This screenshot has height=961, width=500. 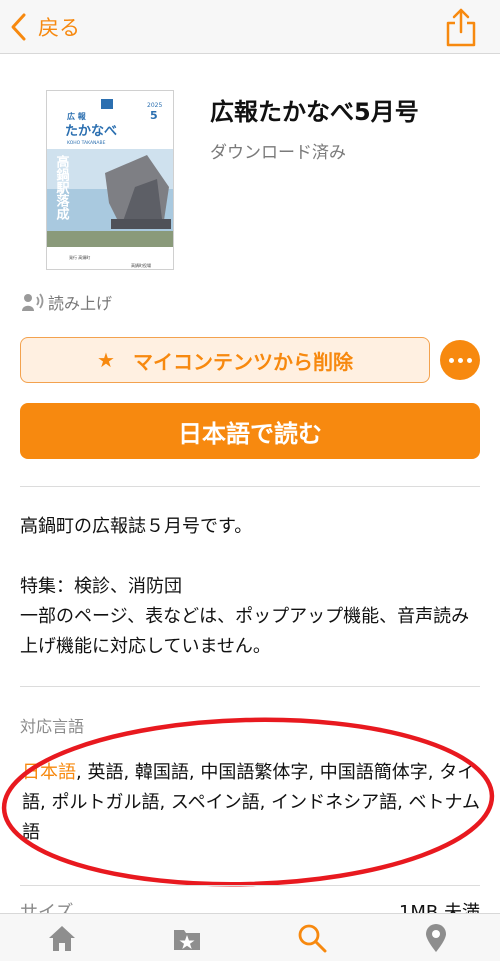 What do you see at coordinates (154, 105) in the screenshot?
I see `cover-year: 2025` at bounding box center [154, 105].